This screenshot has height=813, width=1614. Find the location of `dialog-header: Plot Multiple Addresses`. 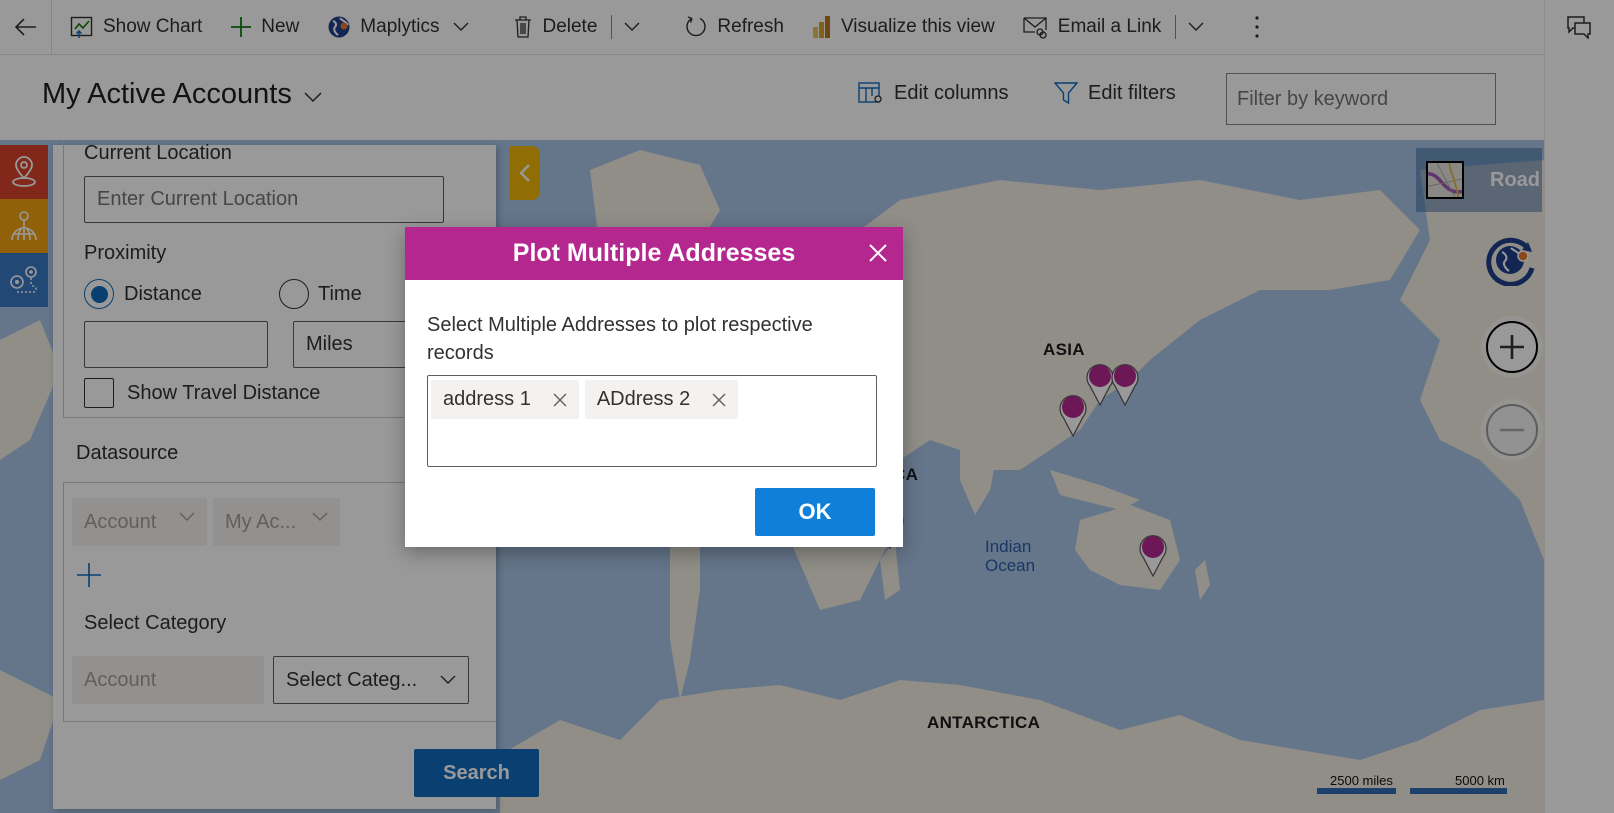

dialog-header: Plot Multiple Addresses is located at coordinates (654, 253).